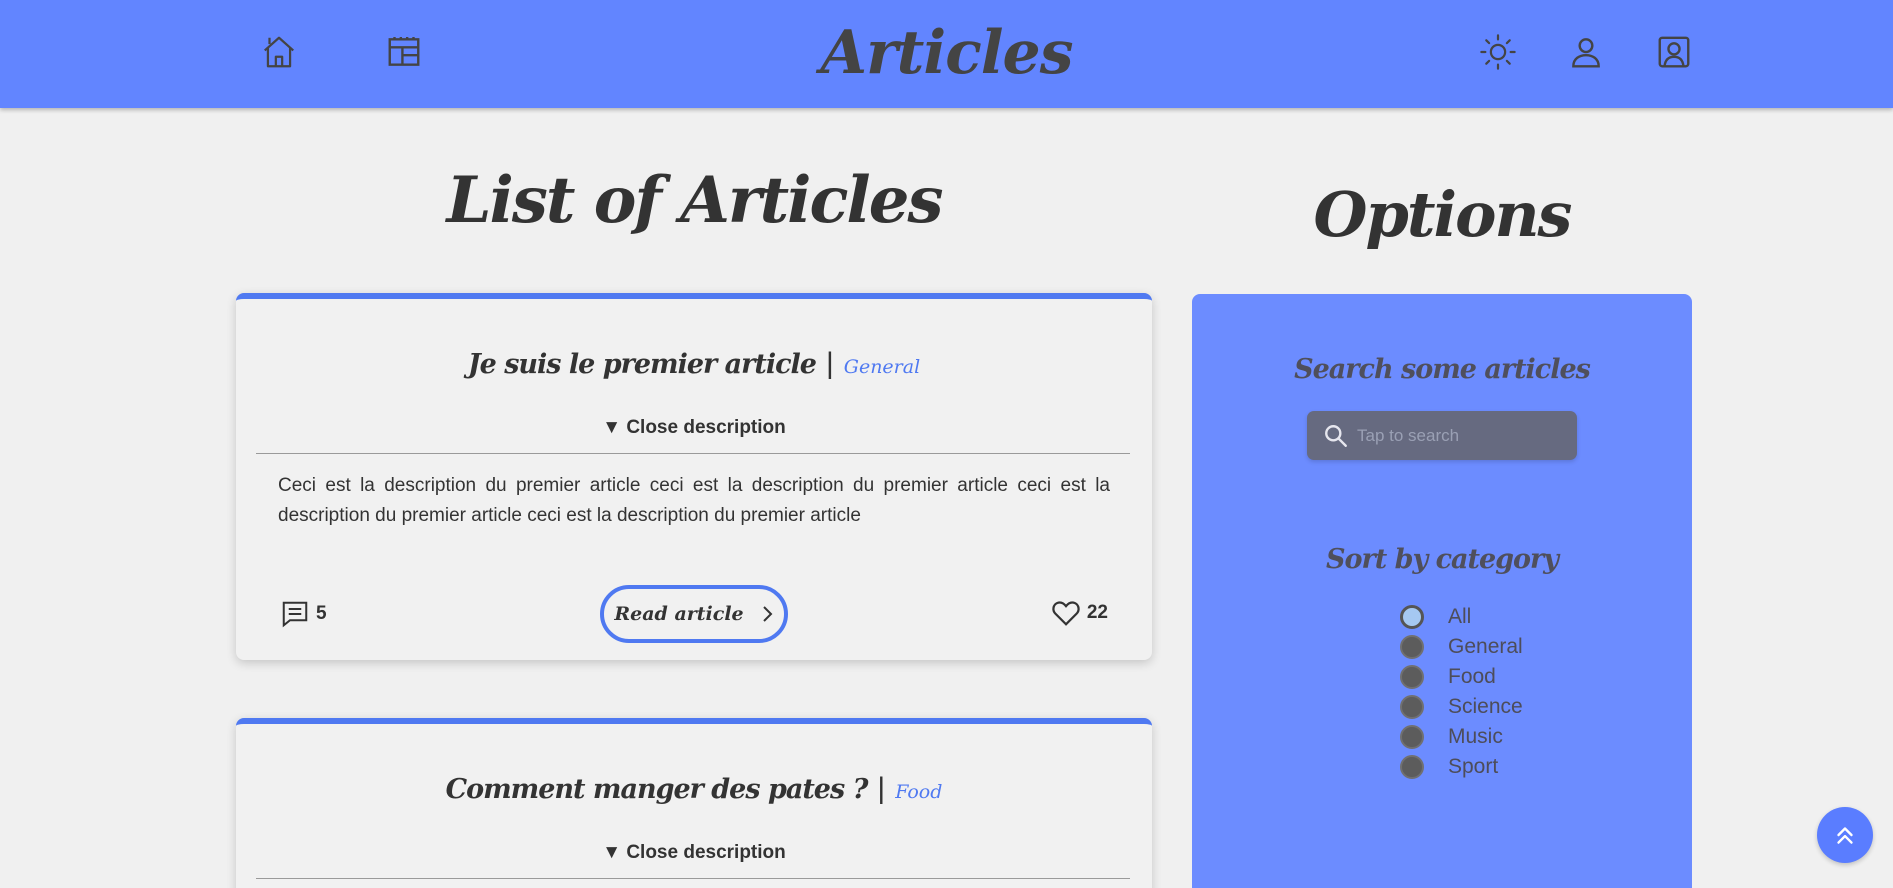 Image resolution: width=1893 pixels, height=888 pixels. What do you see at coordinates (1485, 646) in the screenshot?
I see `category-label: General` at bounding box center [1485, 646].